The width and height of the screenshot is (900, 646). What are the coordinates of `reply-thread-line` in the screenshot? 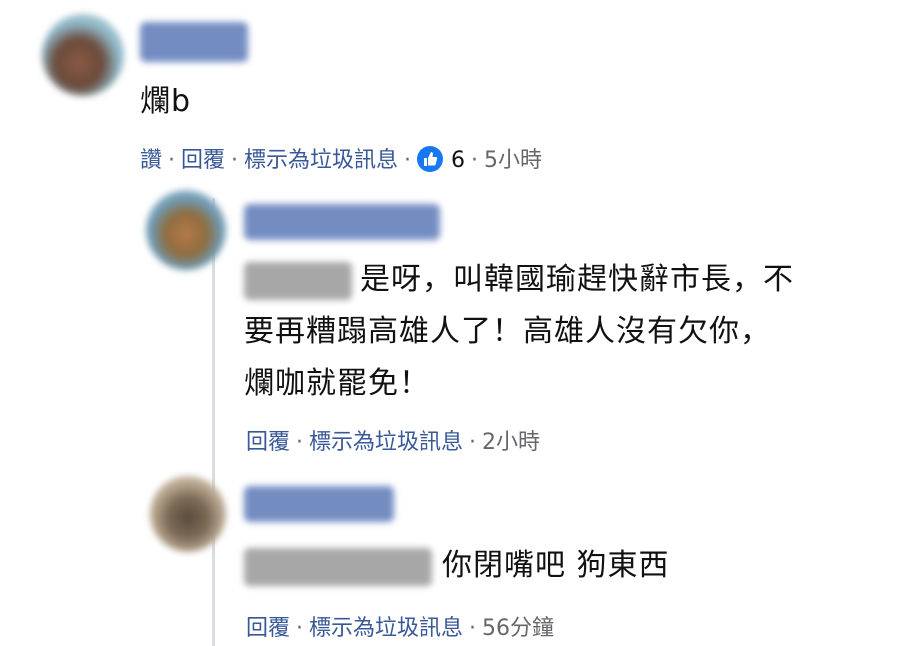 It's located at (213, 422).